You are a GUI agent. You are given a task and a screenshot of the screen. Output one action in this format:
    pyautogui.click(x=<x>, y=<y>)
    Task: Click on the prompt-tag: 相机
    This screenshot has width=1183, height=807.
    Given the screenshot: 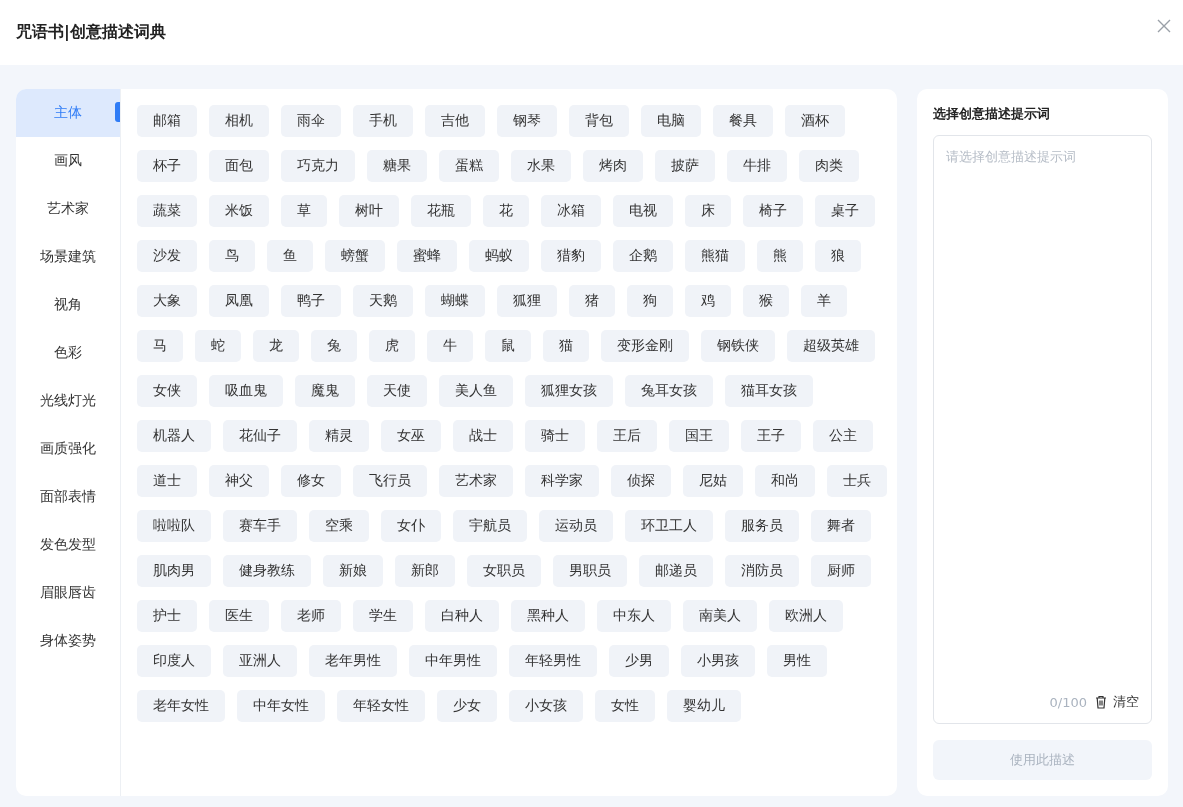 What is the action you would take?
    pyautogui.click(x=239, y=121)
    